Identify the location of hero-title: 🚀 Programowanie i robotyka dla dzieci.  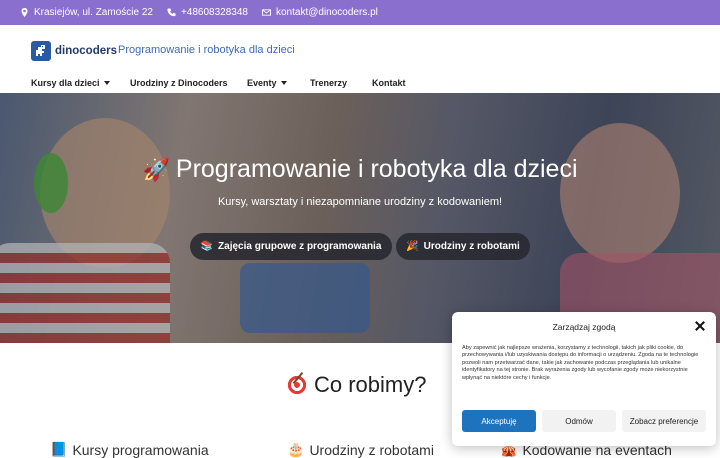
(360, 169).